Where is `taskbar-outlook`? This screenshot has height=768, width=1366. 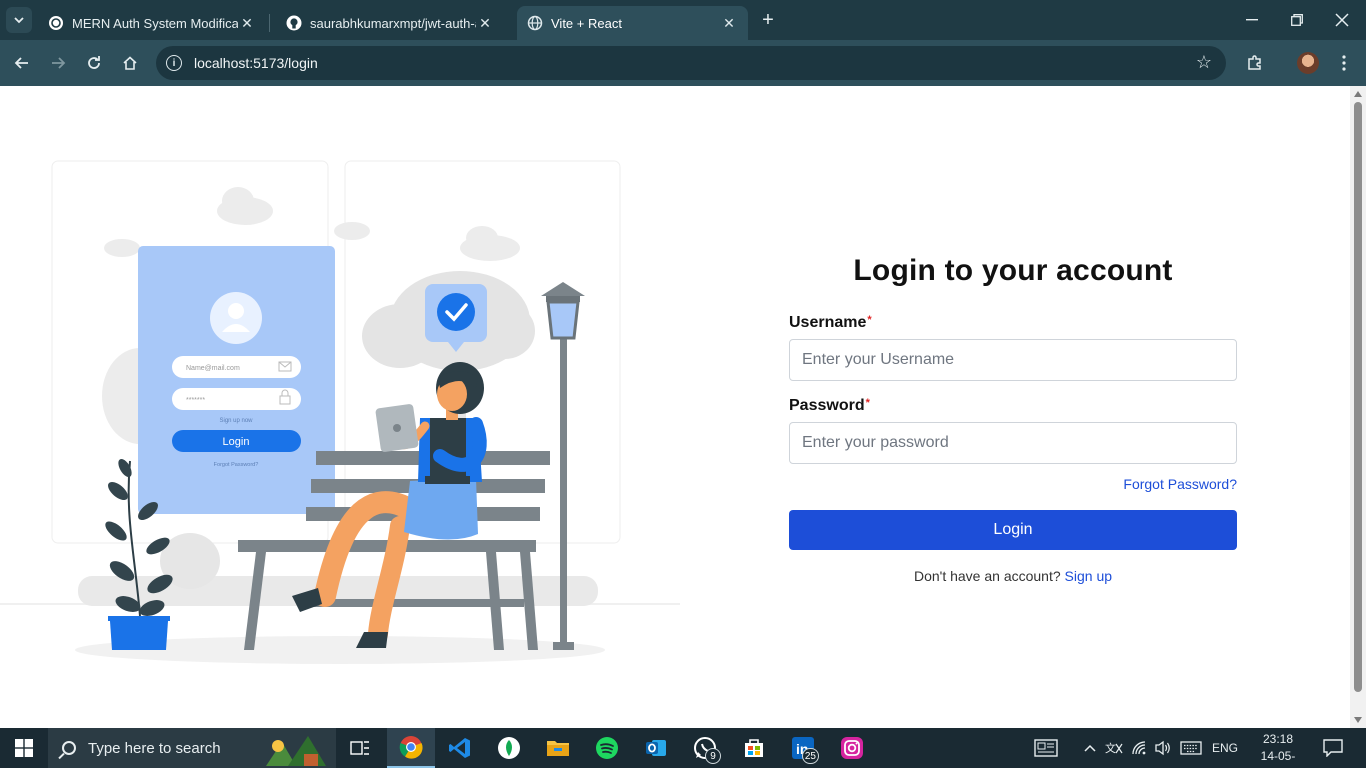
taskbar-outlook is located at coordinates (656, 748).